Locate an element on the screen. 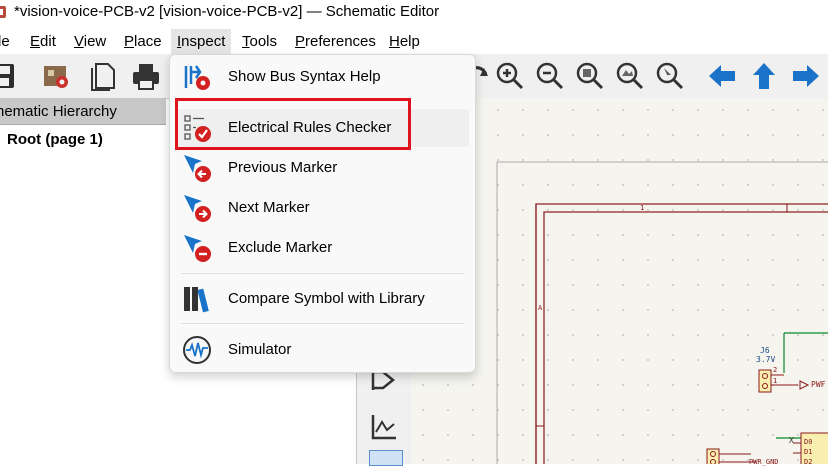 This screenshot has height=466, width=828. menu-help: Help is located at coordinates (404, 41).